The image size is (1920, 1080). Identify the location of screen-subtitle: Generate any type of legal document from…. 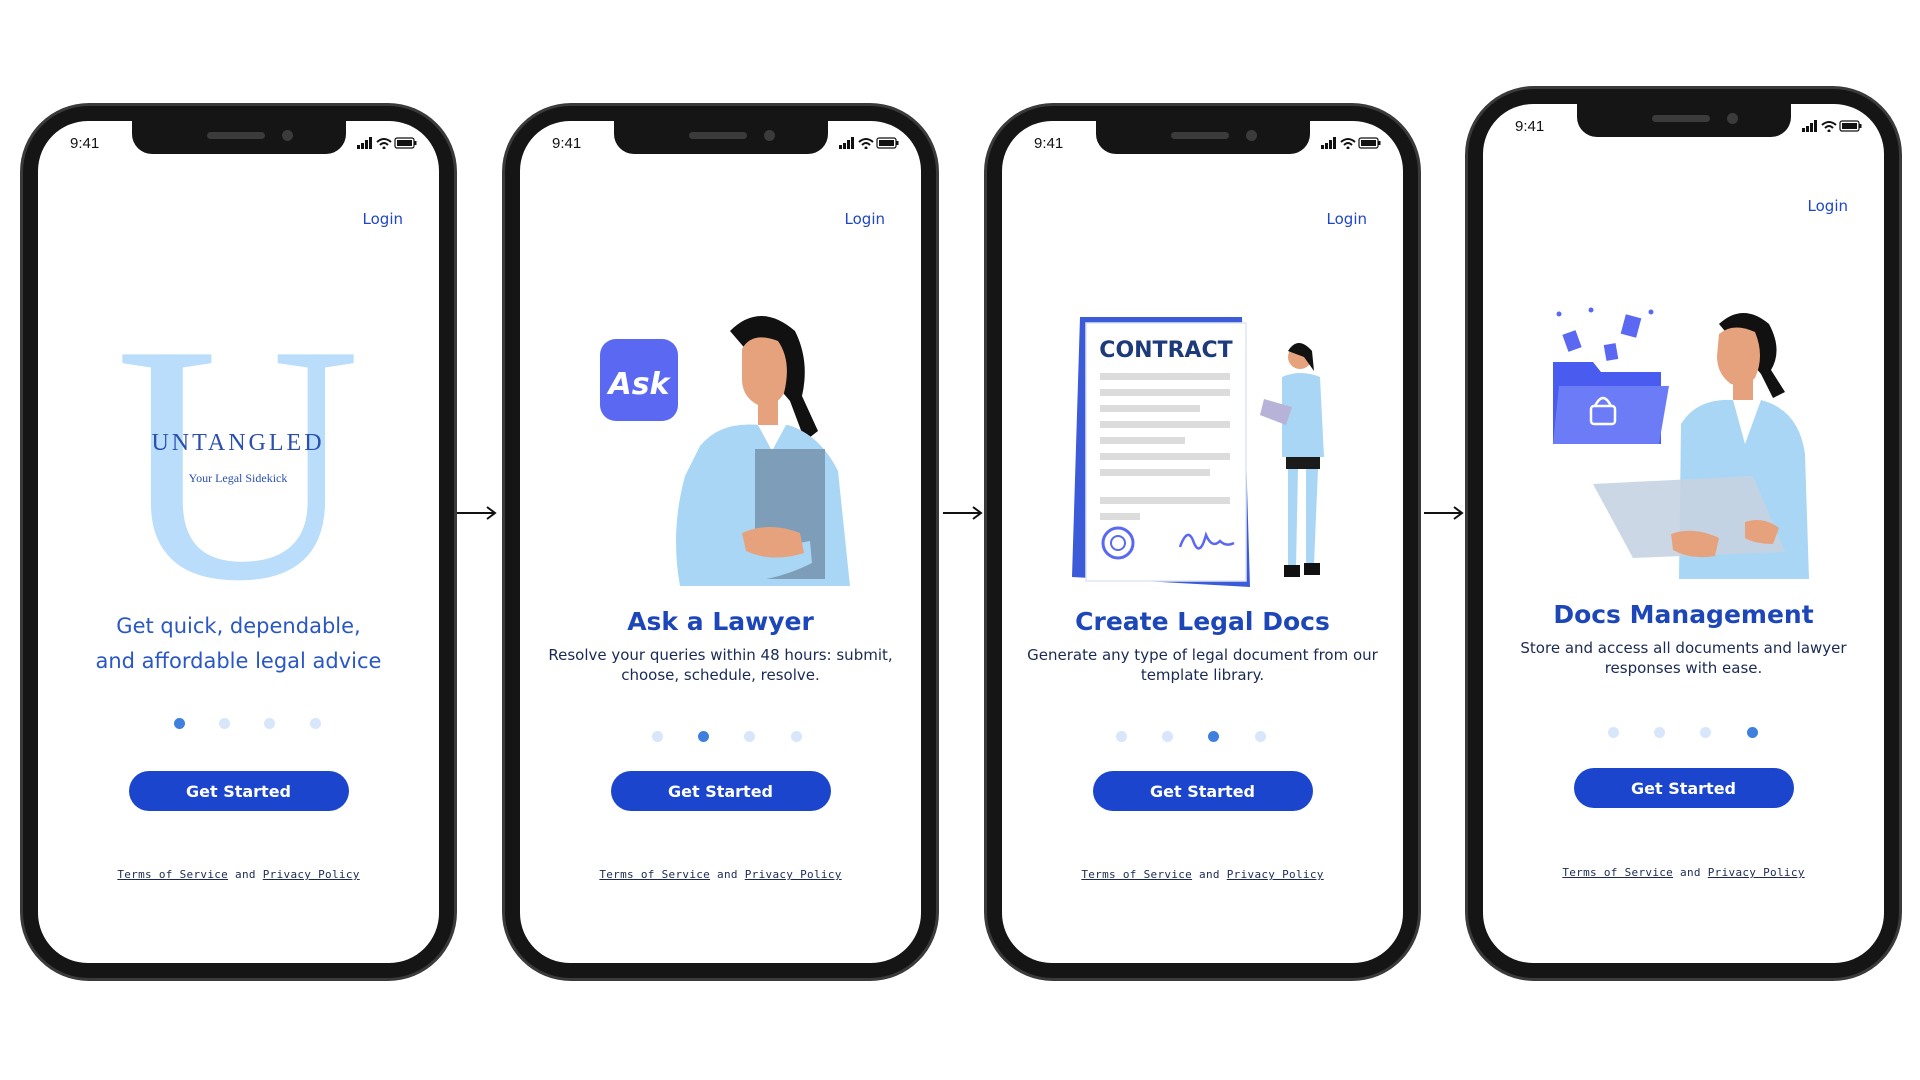
(1202, 665).